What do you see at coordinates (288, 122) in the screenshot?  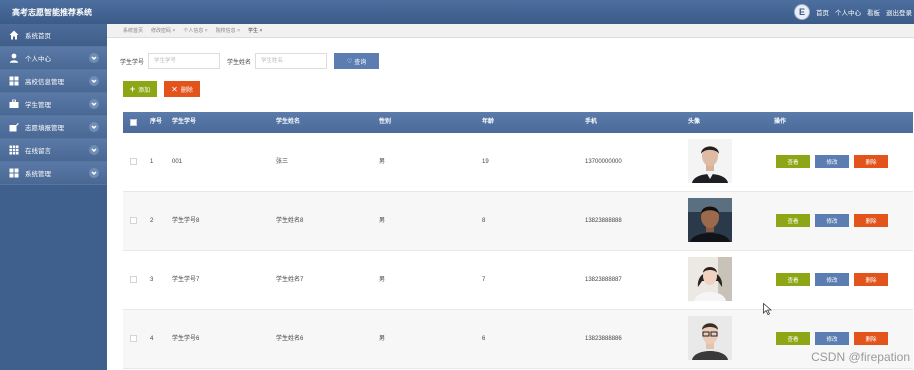 I see `col-student-name: 学生姓名` at bounding box center [288, 122].